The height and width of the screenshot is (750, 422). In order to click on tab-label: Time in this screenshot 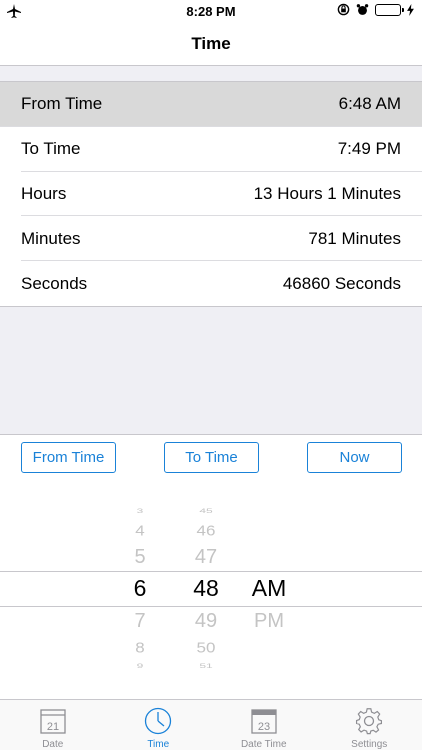, I will do `click(158, 744)`.